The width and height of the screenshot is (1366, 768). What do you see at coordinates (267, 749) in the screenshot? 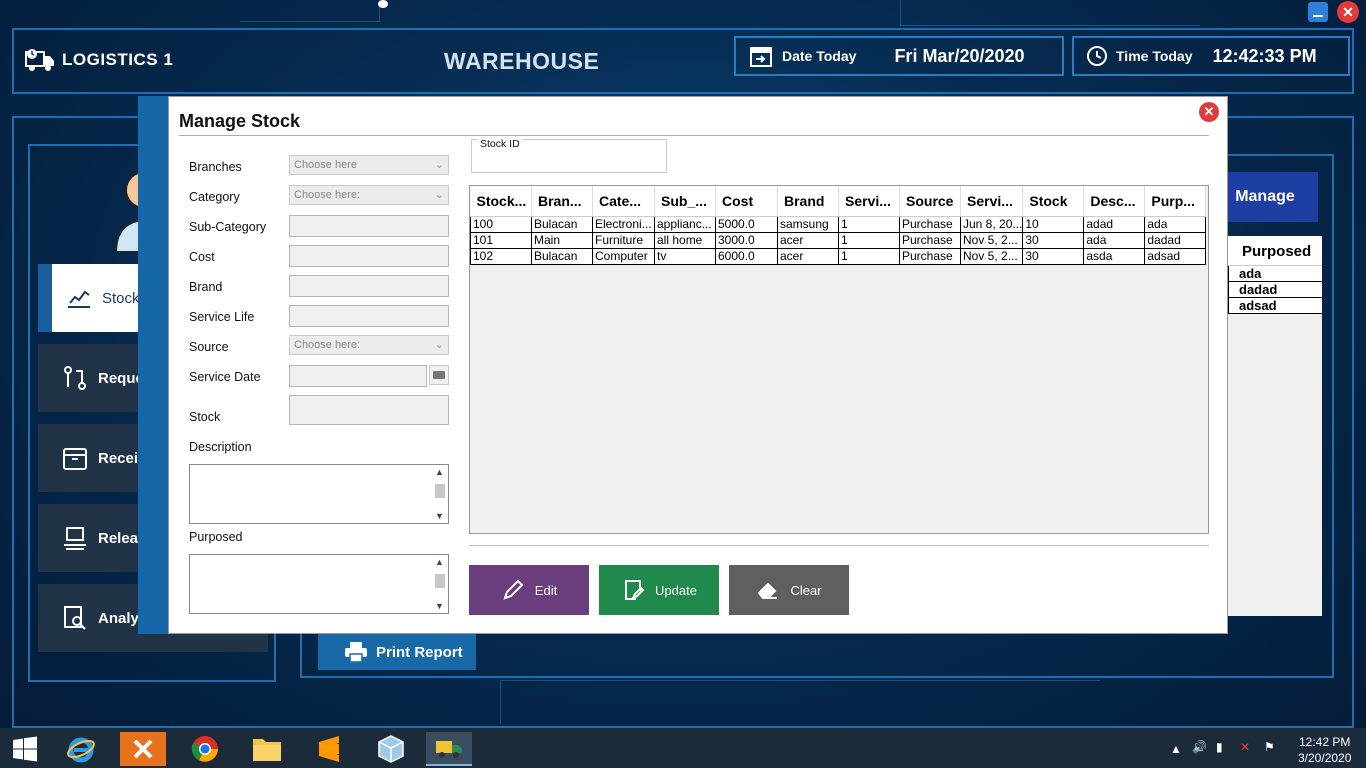
I see `taskbar-file-explorer` at bounding box center [267, 749].